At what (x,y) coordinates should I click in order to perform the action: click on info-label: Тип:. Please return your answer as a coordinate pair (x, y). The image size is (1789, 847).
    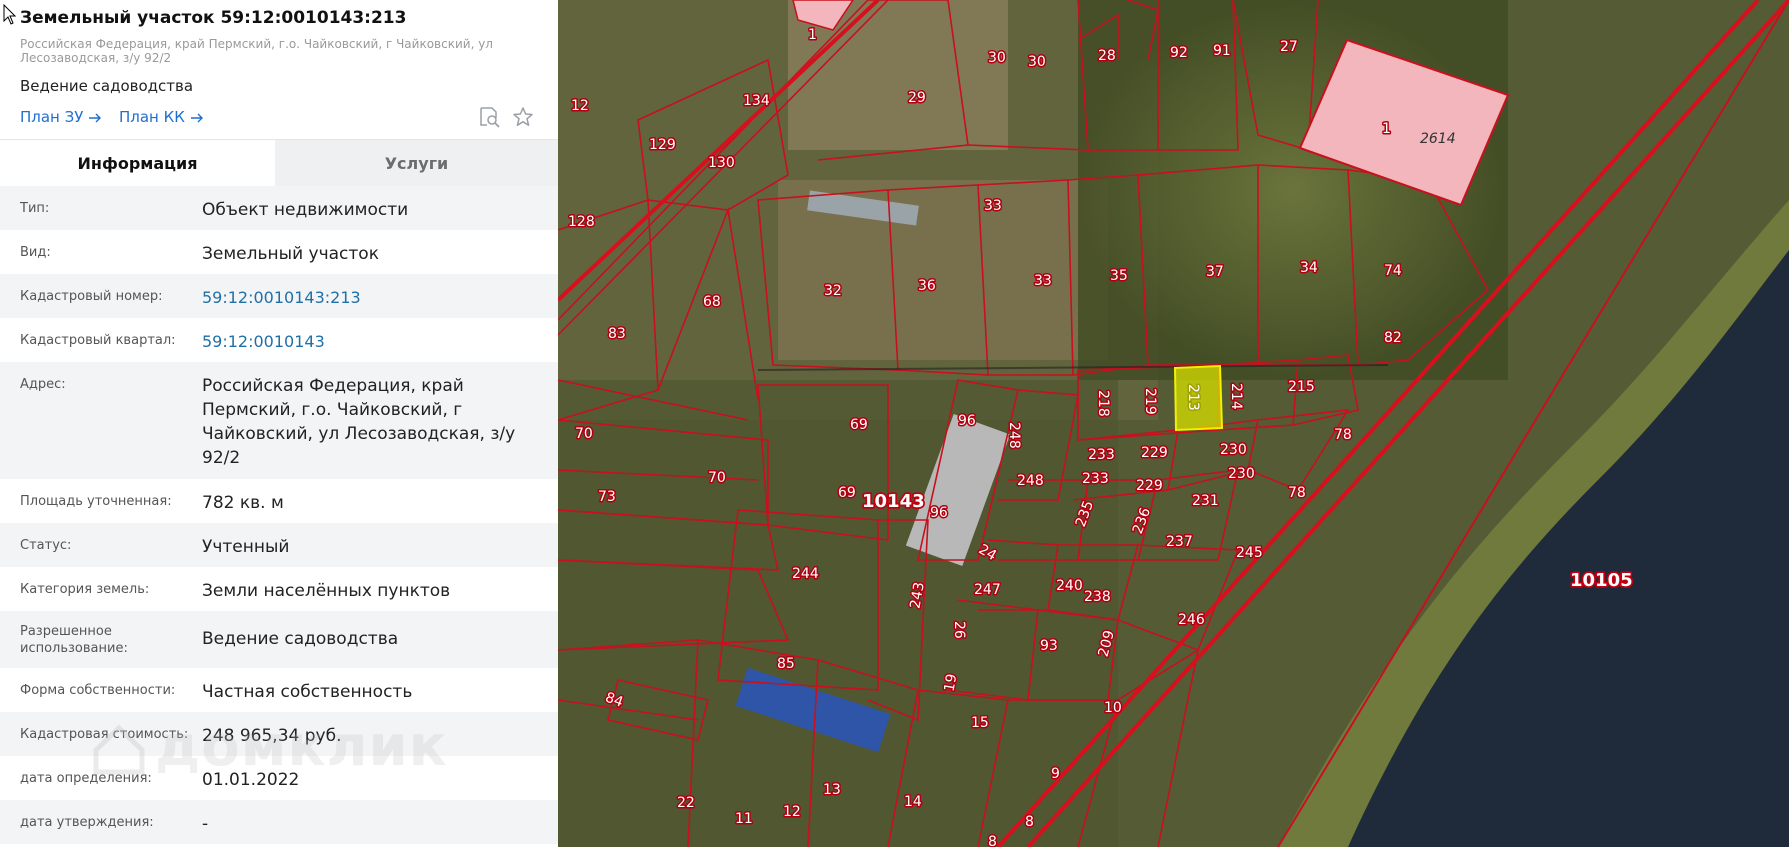
    Looking at the image, I should click on (35, 208).